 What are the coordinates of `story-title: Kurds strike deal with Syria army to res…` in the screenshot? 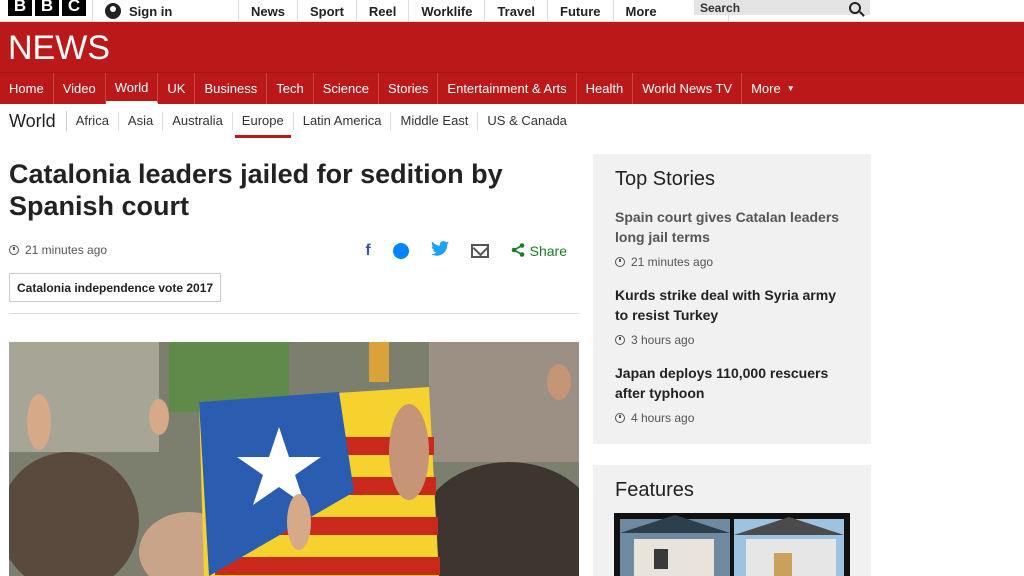 It's located at (732, 305).